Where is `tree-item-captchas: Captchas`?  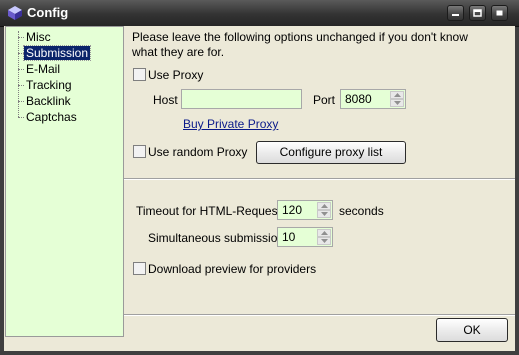 tree-item-captchas: Captchas is located at coordinates (51, 117).